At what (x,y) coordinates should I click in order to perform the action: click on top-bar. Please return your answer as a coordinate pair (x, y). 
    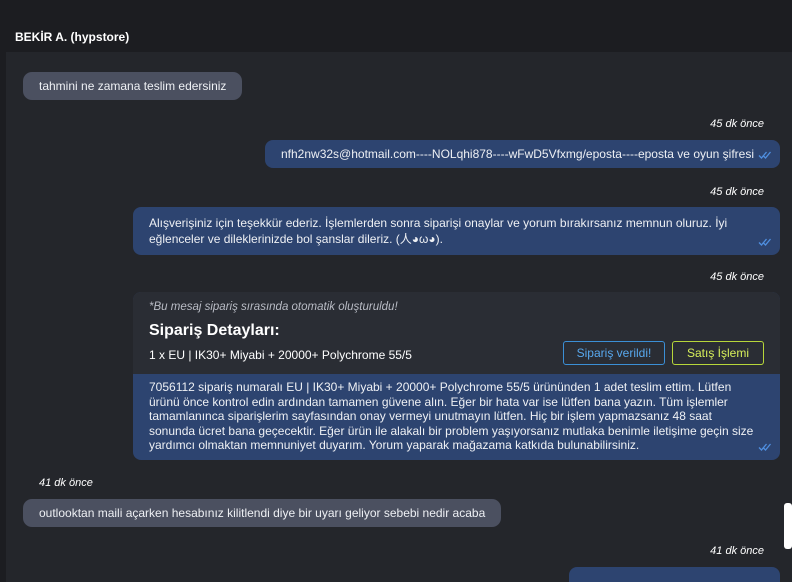
    Looking at the image, I should click on (396, 11).